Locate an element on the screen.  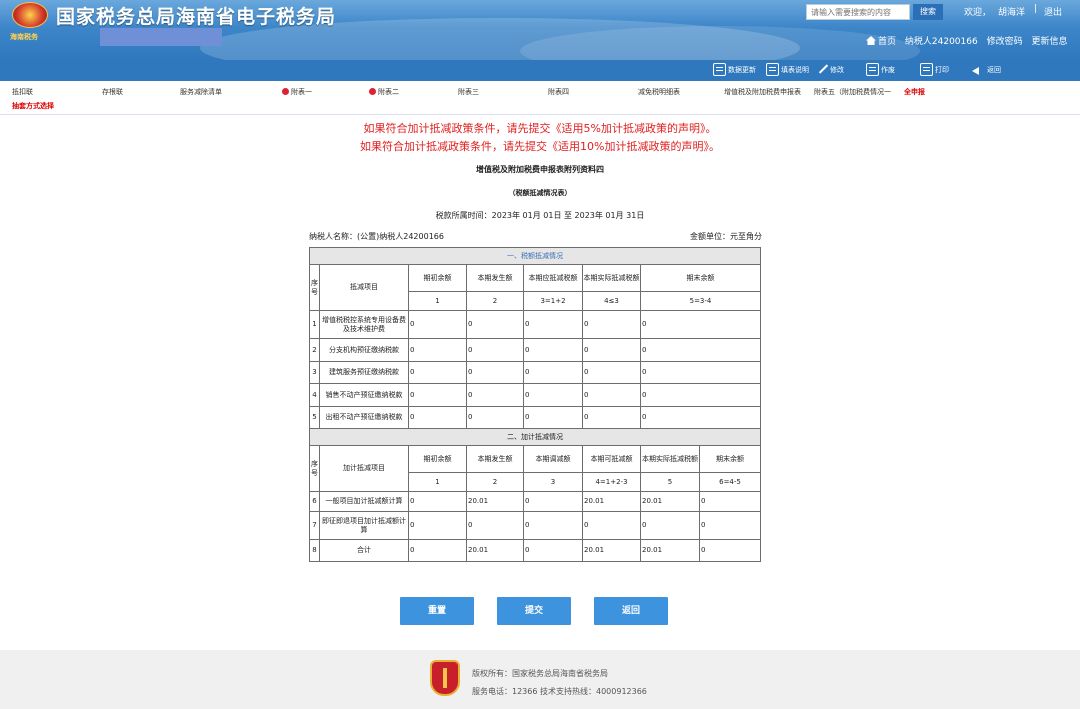
row-seq: 5 is located at coordinates (314, 417).